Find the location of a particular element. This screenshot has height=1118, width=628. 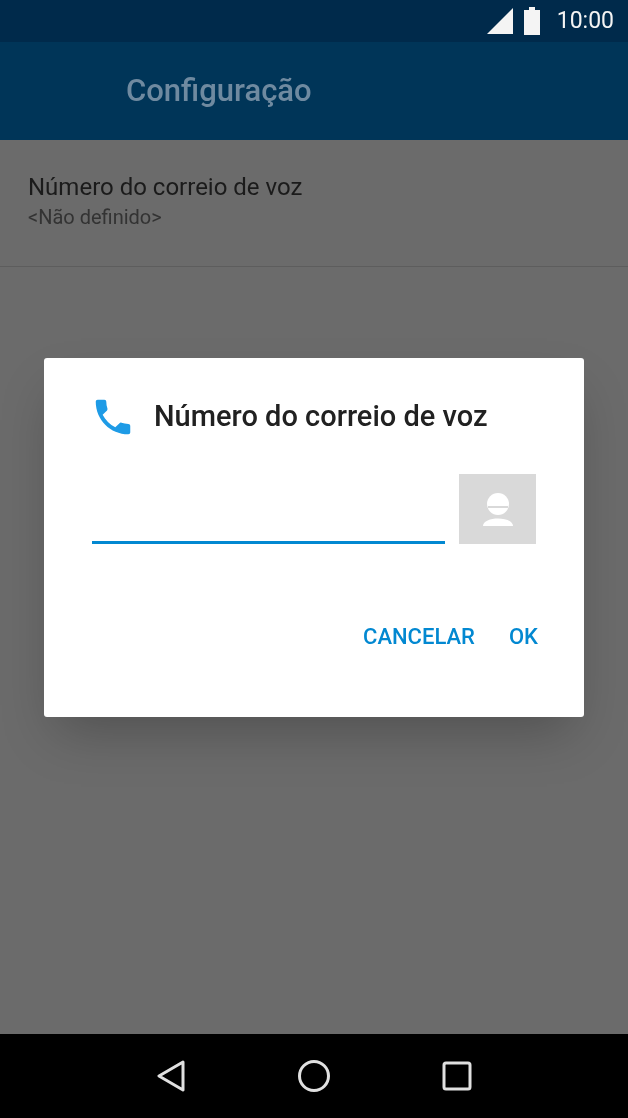

battery-icon is located at coordinates (531, 21).